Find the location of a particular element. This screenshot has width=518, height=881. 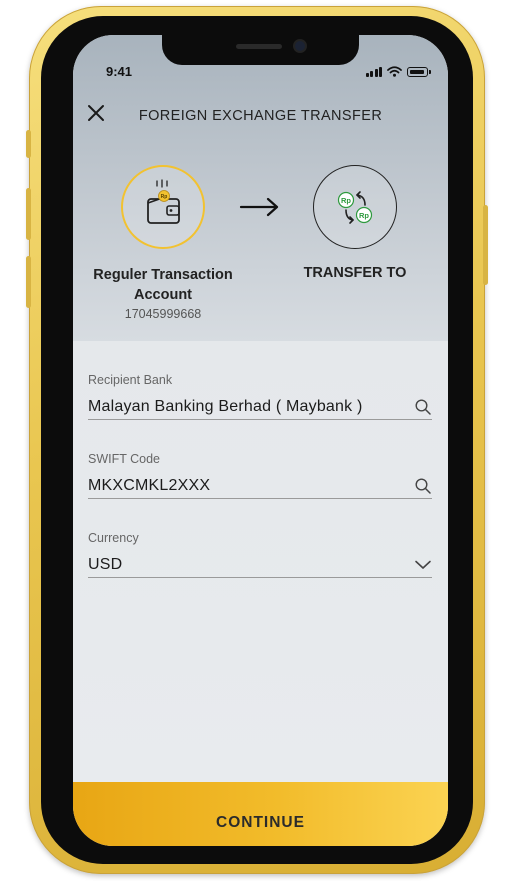

swift-code-label: SWIFT Code is located at coordinates (124, 459).